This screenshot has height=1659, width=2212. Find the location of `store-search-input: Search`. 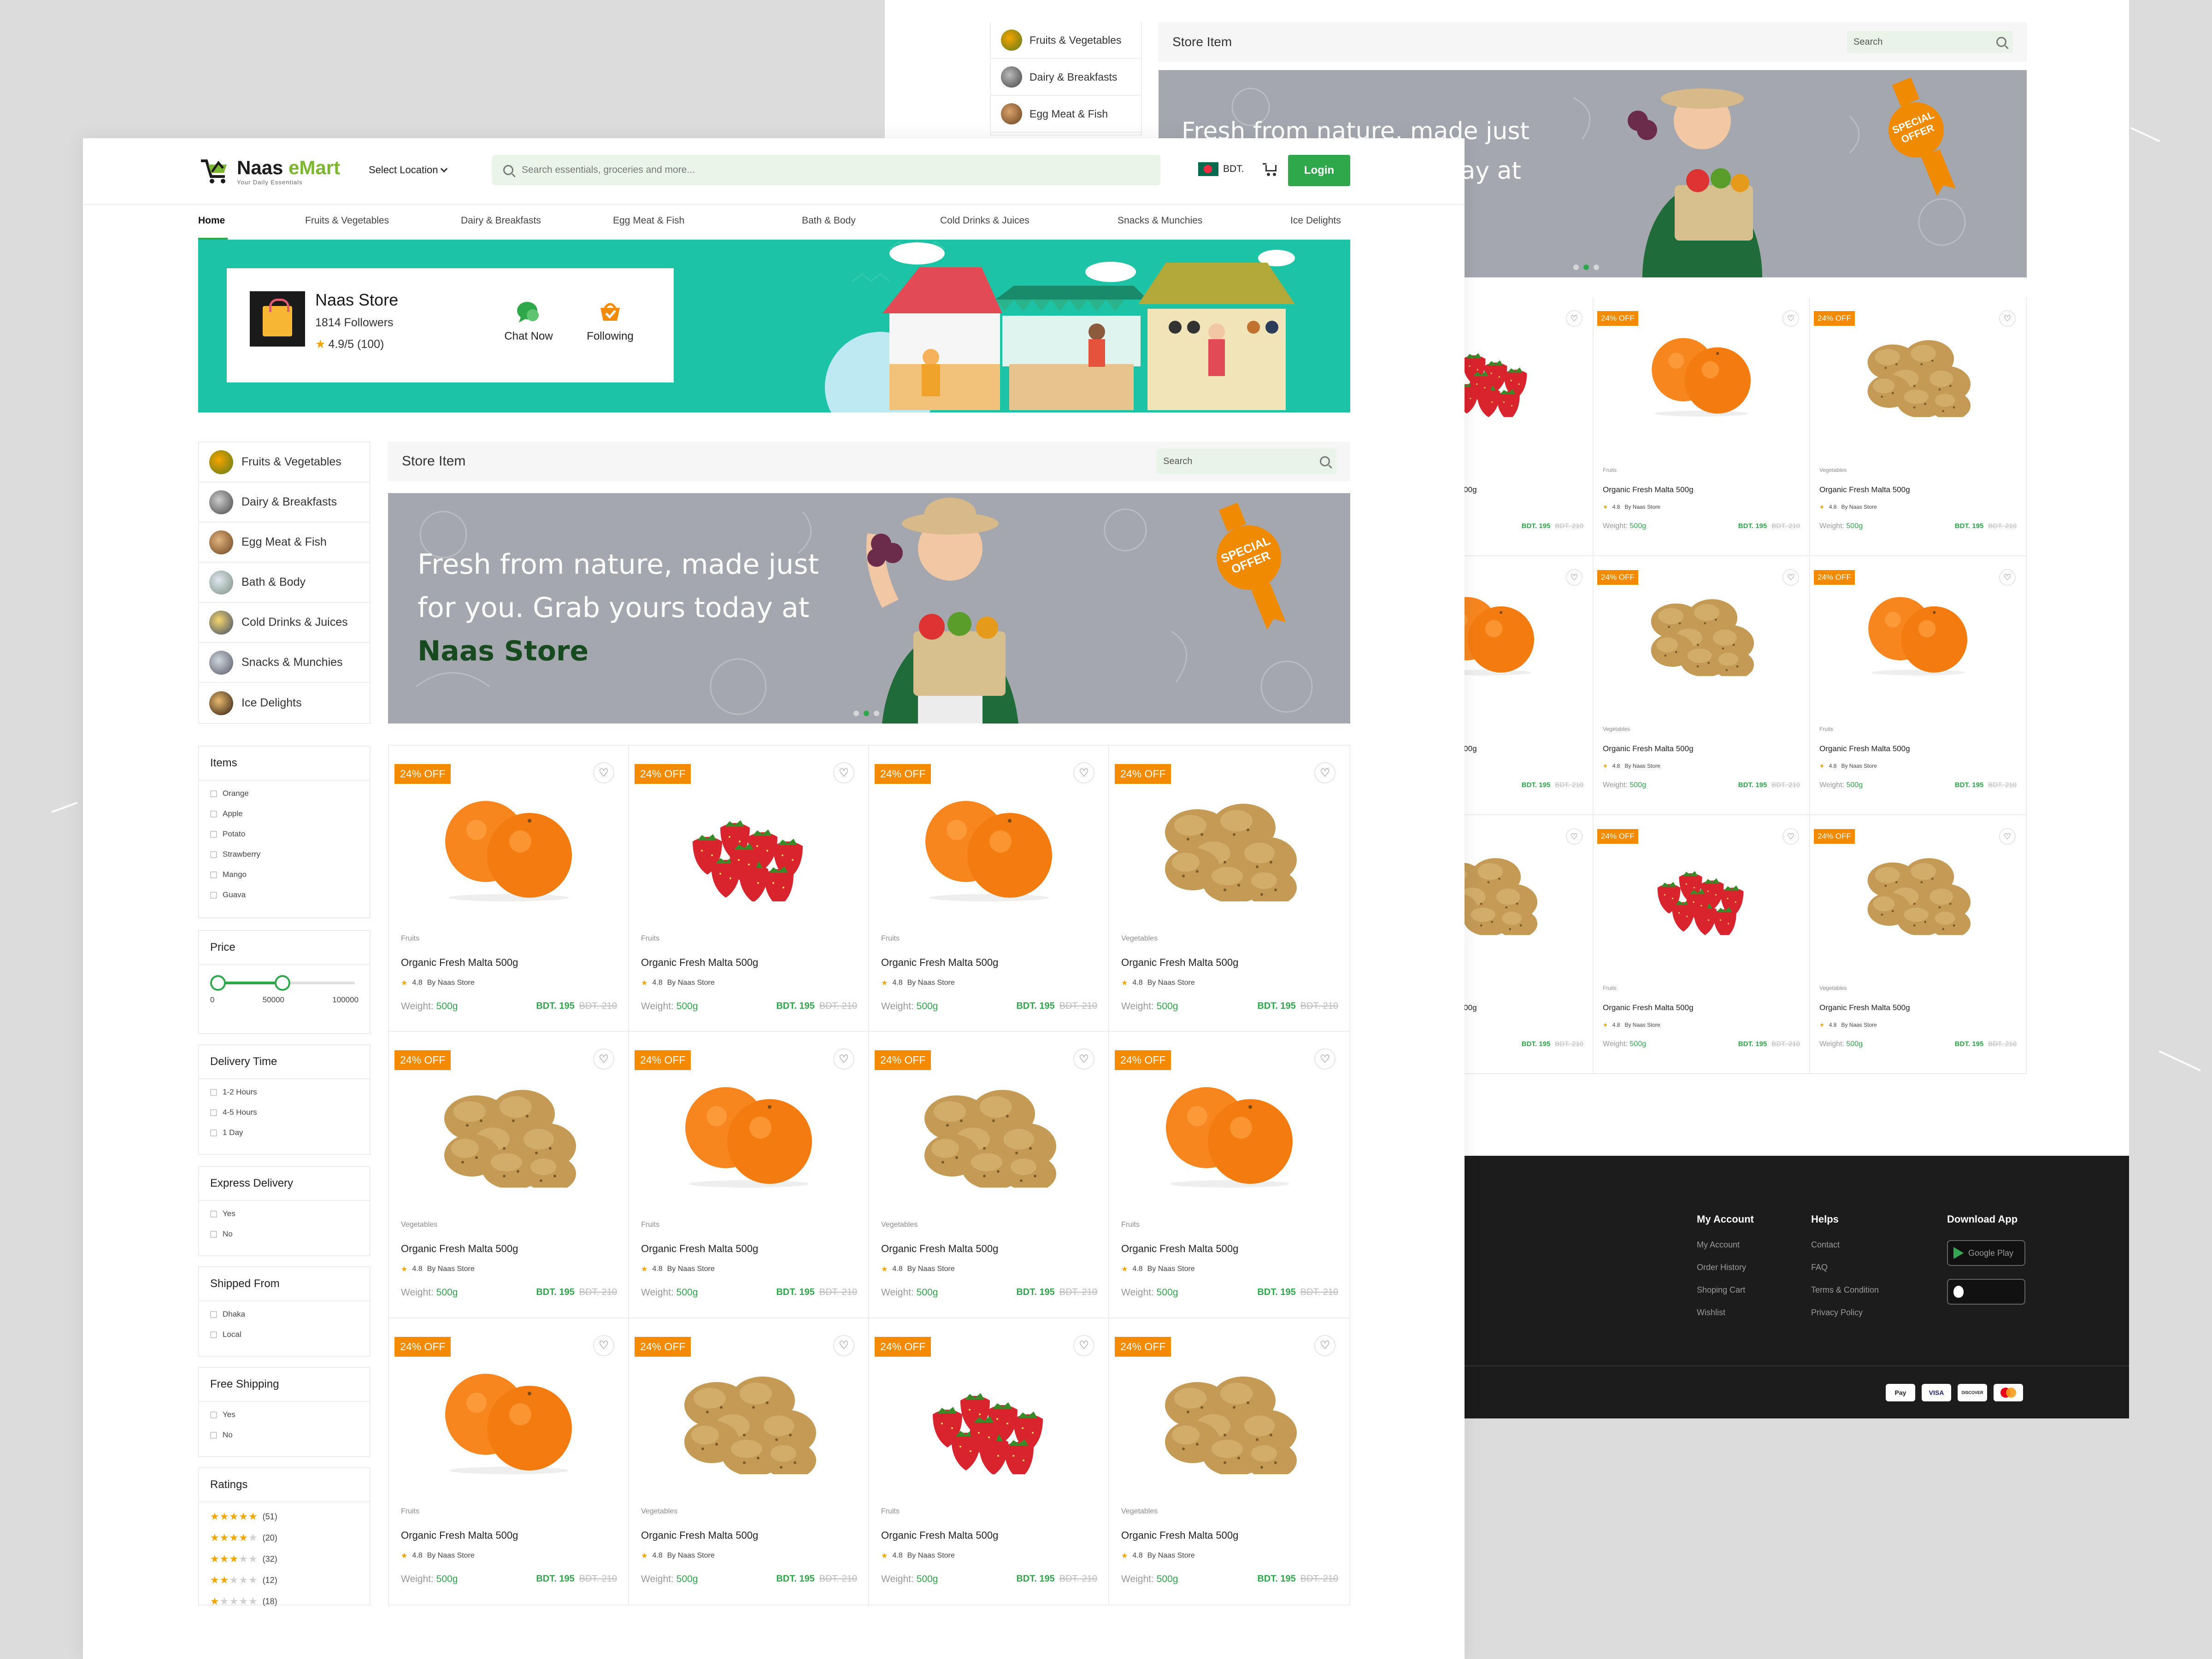

store-search-input: Search is located at coordinates (1246, 461).